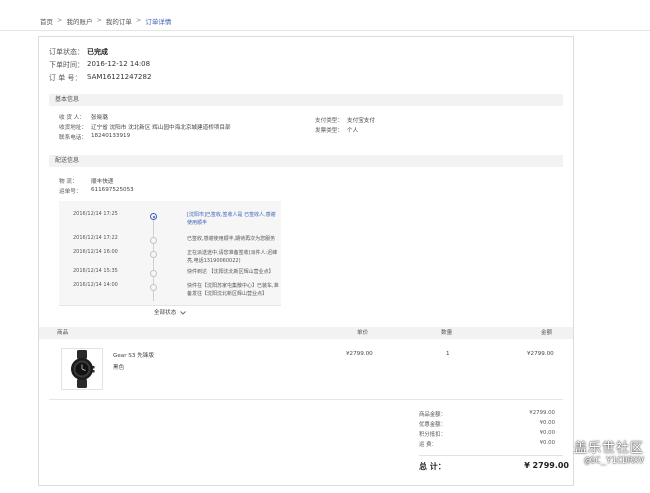 This screenshot has width=650, height=493. Describe the element at coordinates (432, 415) in the screenshot. I see `goods-amount-label: 商品金额：` at that location.